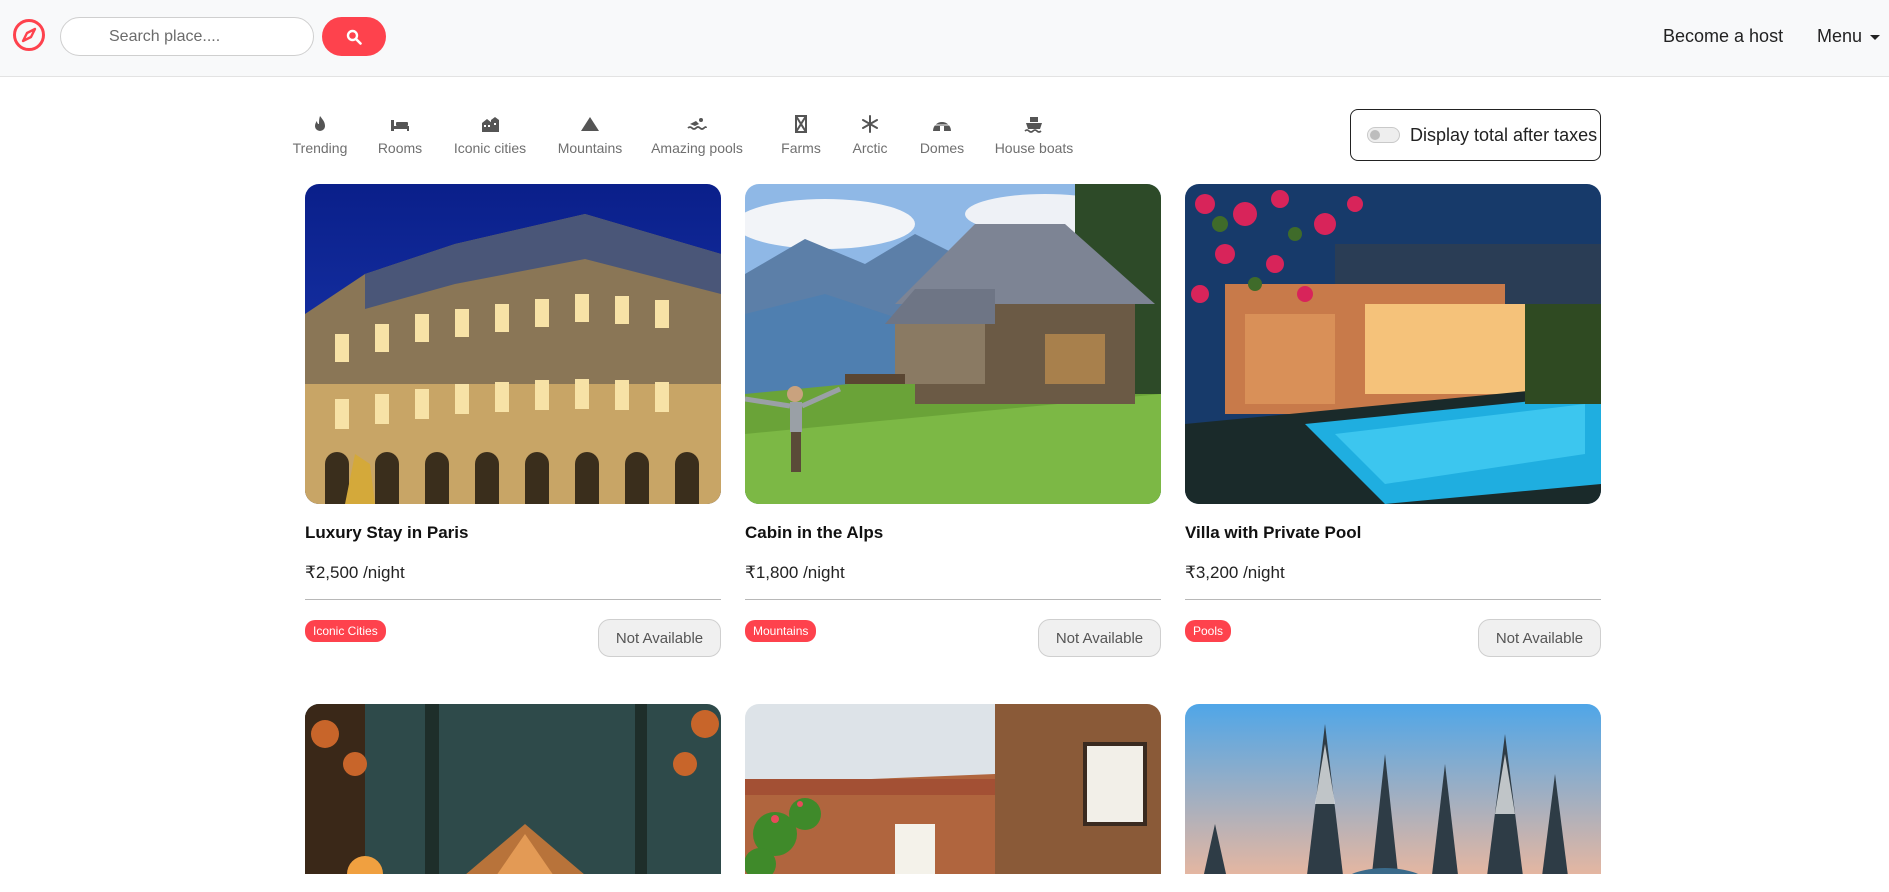  What do you see at coordinates (1033, 125) in the screenshot?
I see `ship-icon` at bounding box center [1033, 125].